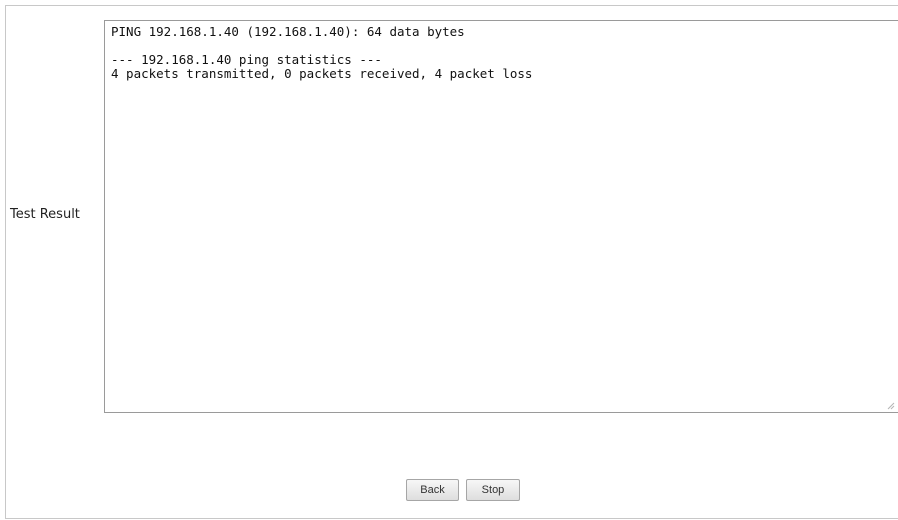 The image size is (898, 520). What do you see at coordinates (493, 490) in the screenshot?
I see `stop-button: Stop` at bounding box center [493, 490].